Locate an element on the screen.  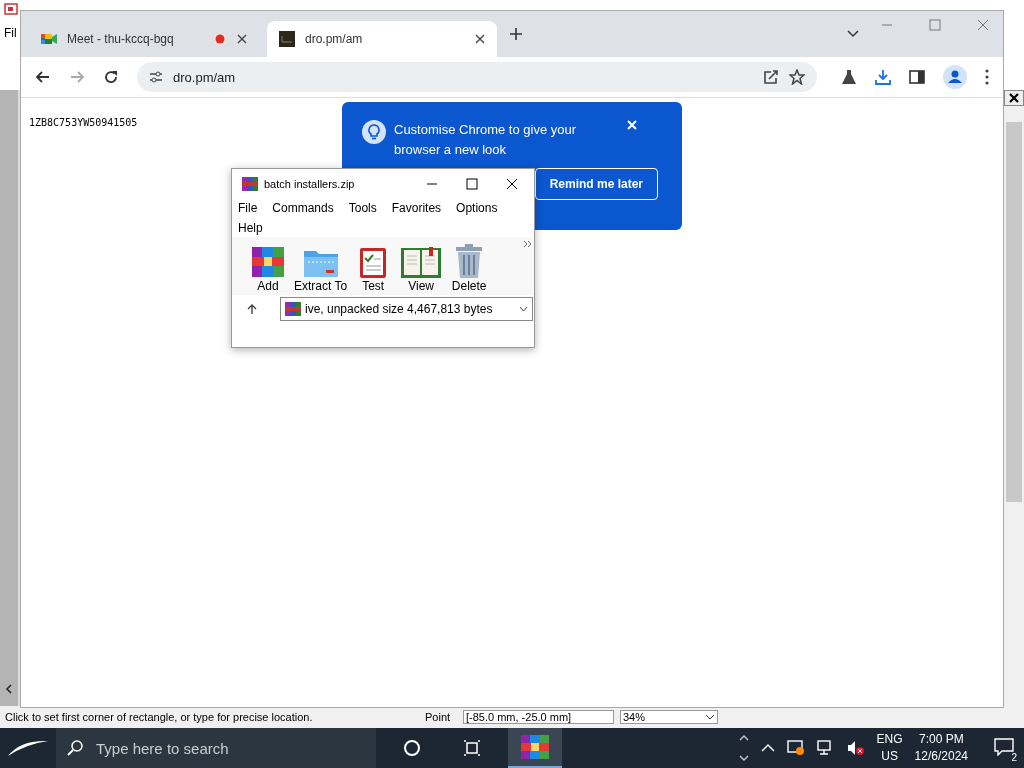
zoom-dropdown: 34% is located at coordinates (669, 717).